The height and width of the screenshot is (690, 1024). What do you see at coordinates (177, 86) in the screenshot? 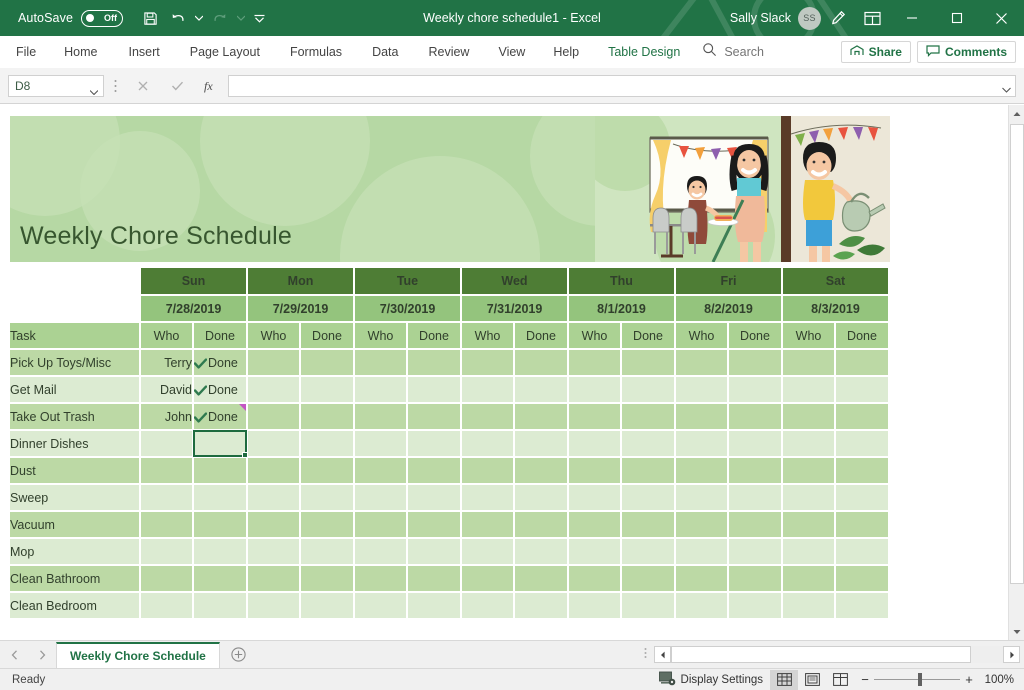
I see `enter-formula-button` at bounding box center [177, 86].